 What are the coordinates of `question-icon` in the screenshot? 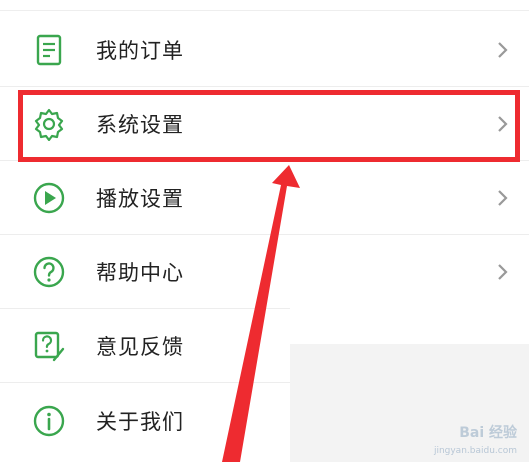 It's located at (49, 272).